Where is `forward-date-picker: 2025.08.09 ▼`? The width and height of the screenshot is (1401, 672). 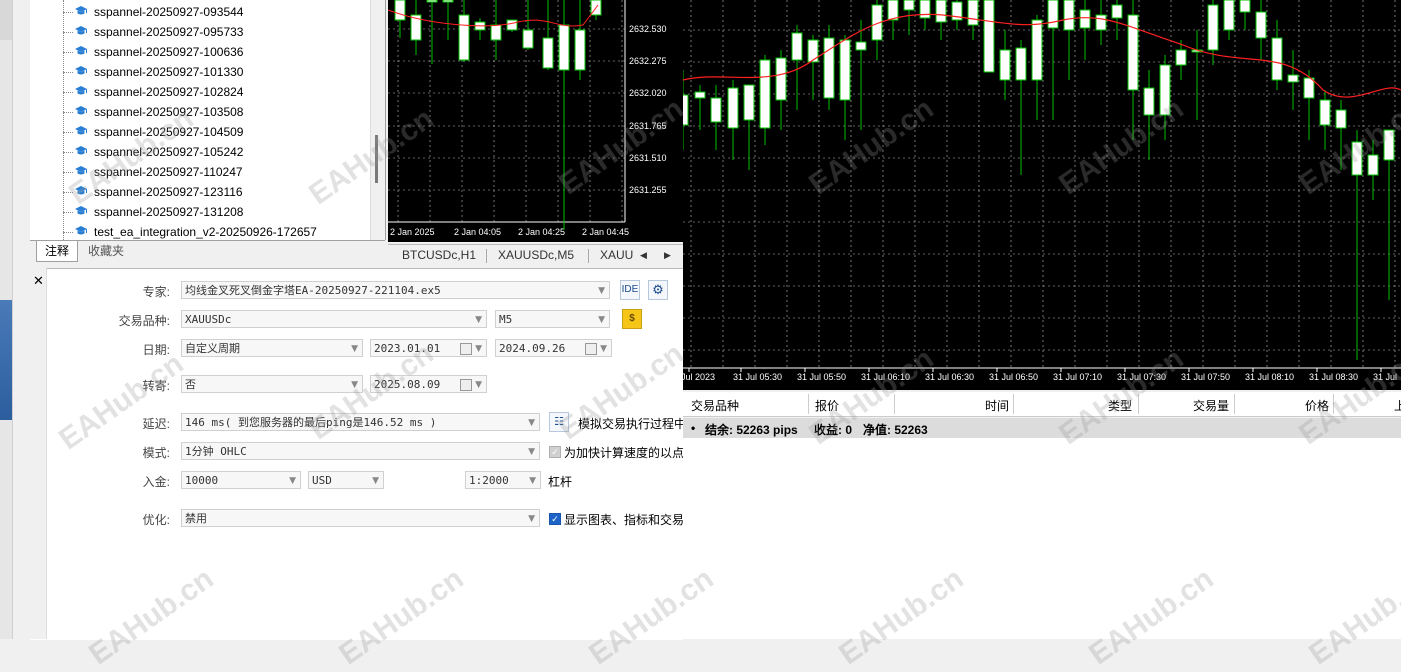 forward-date-picker: 2025.08.09 ▼ is located at coordinates (428, 384).